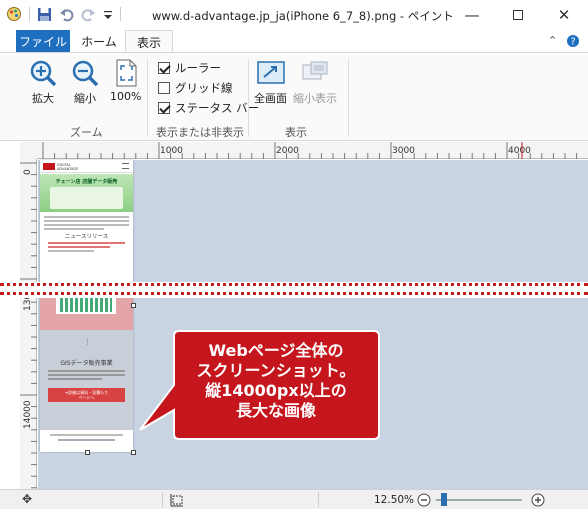 The width and height of the screenshot is (588, 509). Describe the element at coordinates (176, 500) in the screenshot. I see `selection-size-icon` at that location.